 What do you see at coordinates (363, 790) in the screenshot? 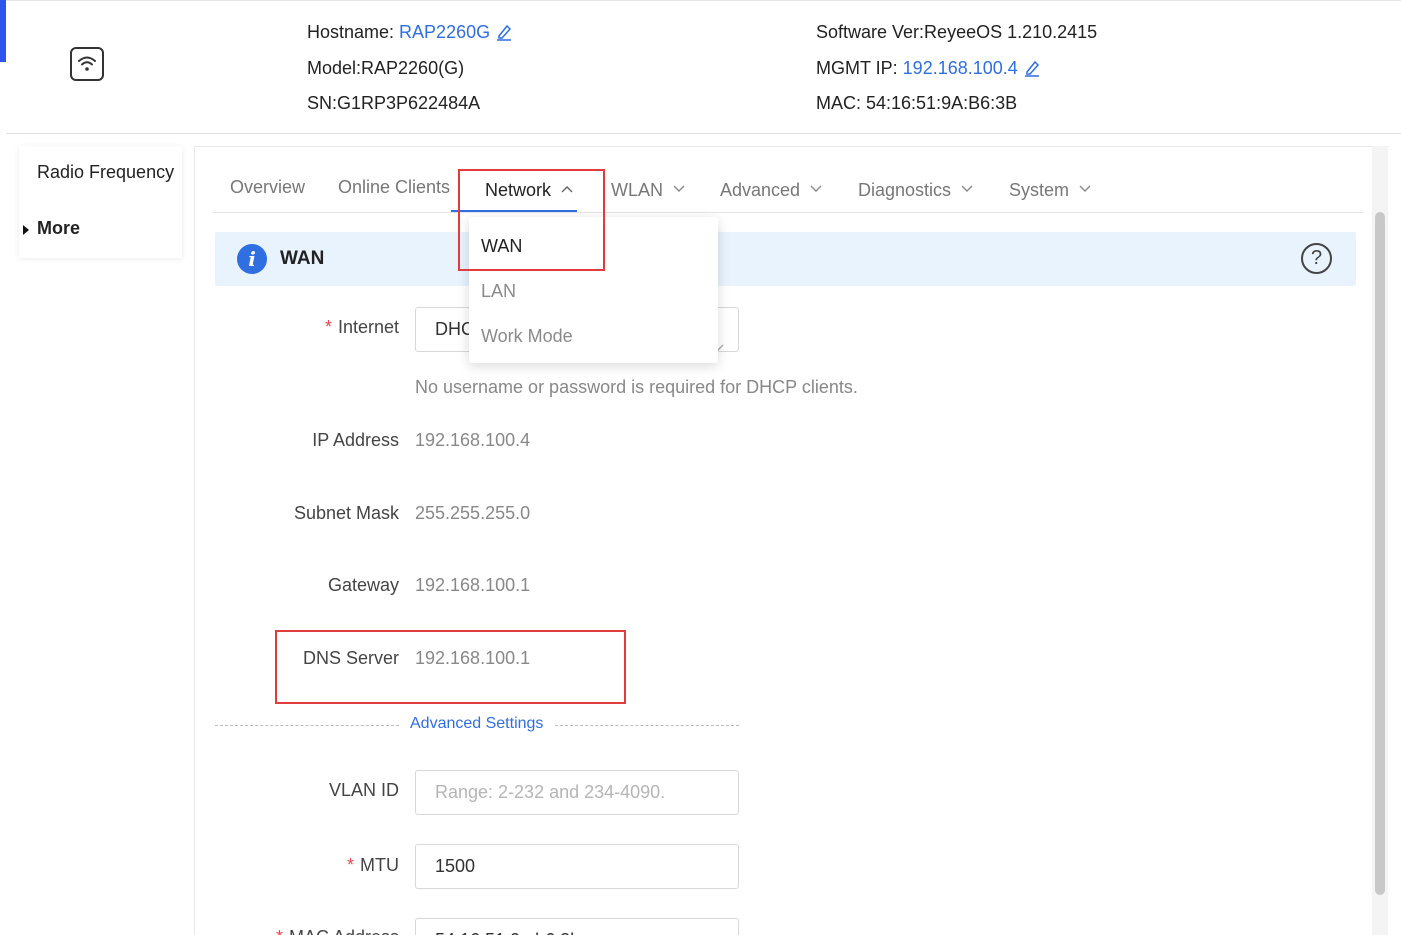
I see `vlan-id-label: VLAN ID` at bounding box center [363, 790].